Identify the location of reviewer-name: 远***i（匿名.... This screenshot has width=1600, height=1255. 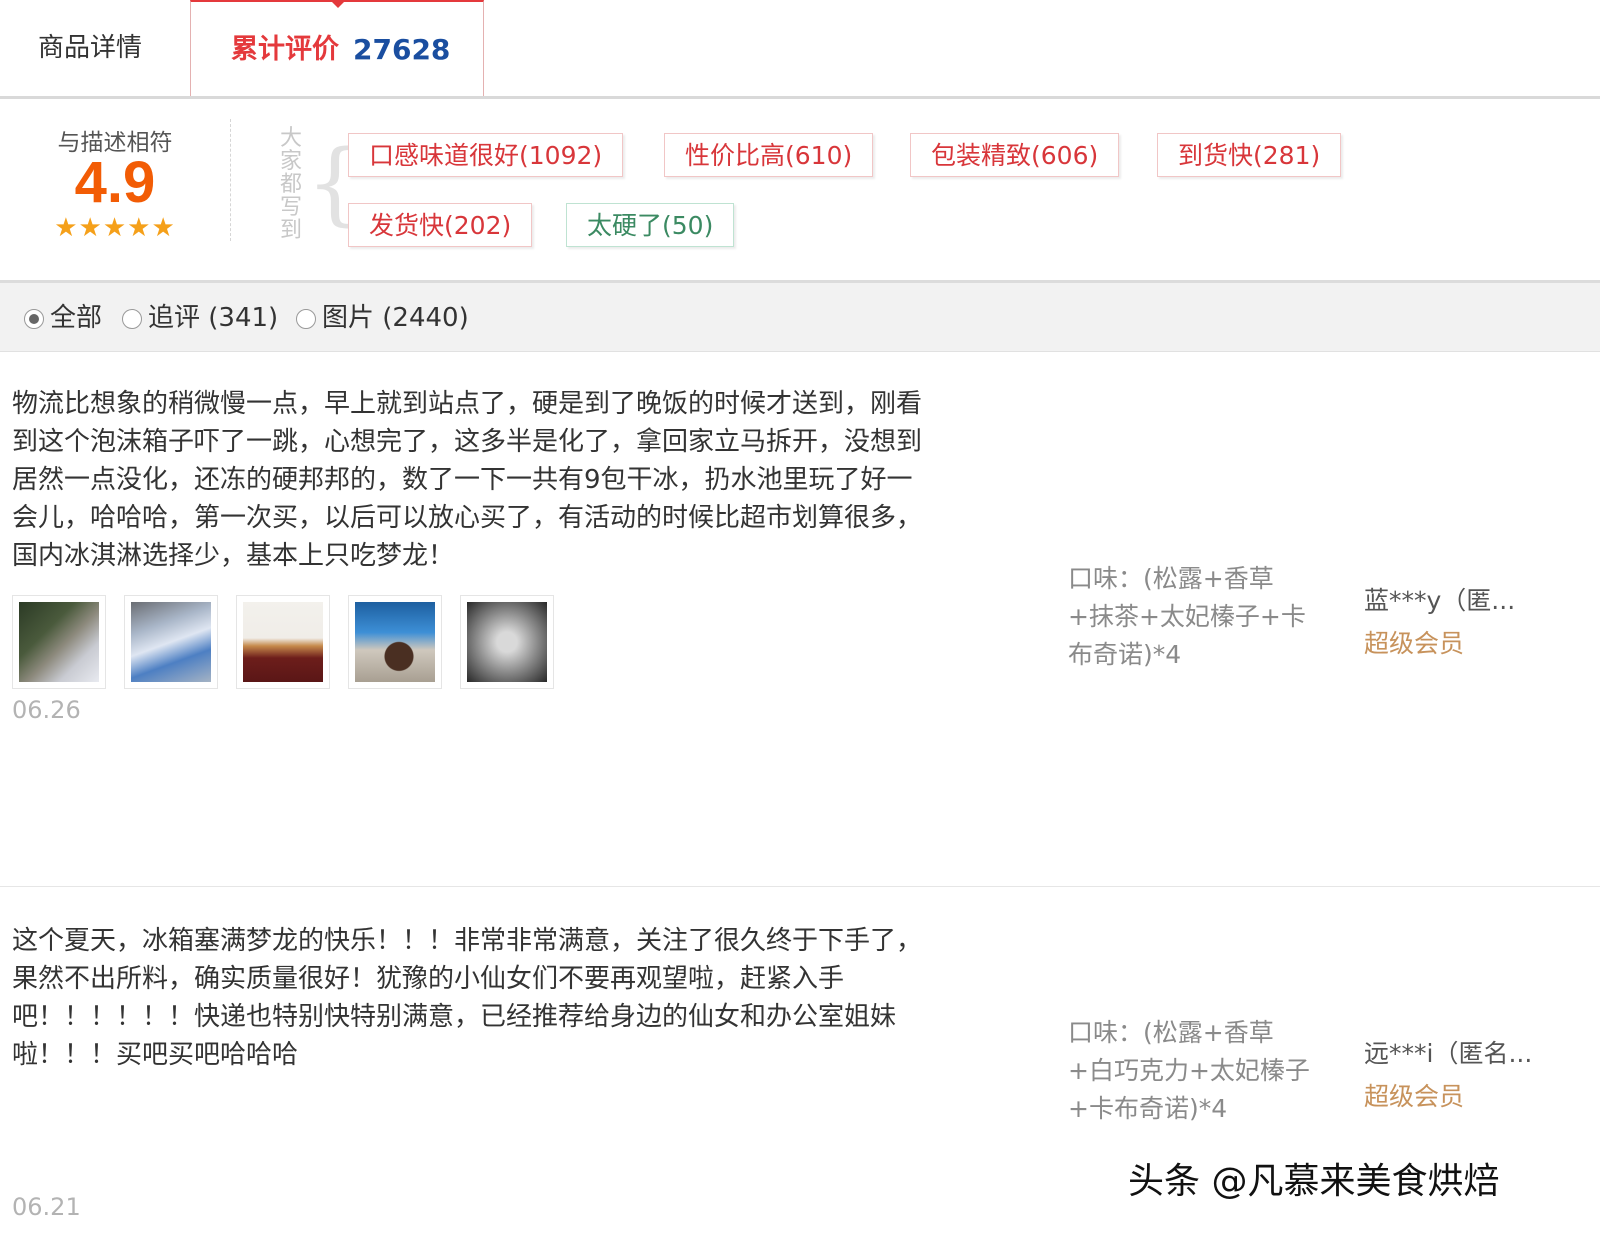
(1448, 1053).